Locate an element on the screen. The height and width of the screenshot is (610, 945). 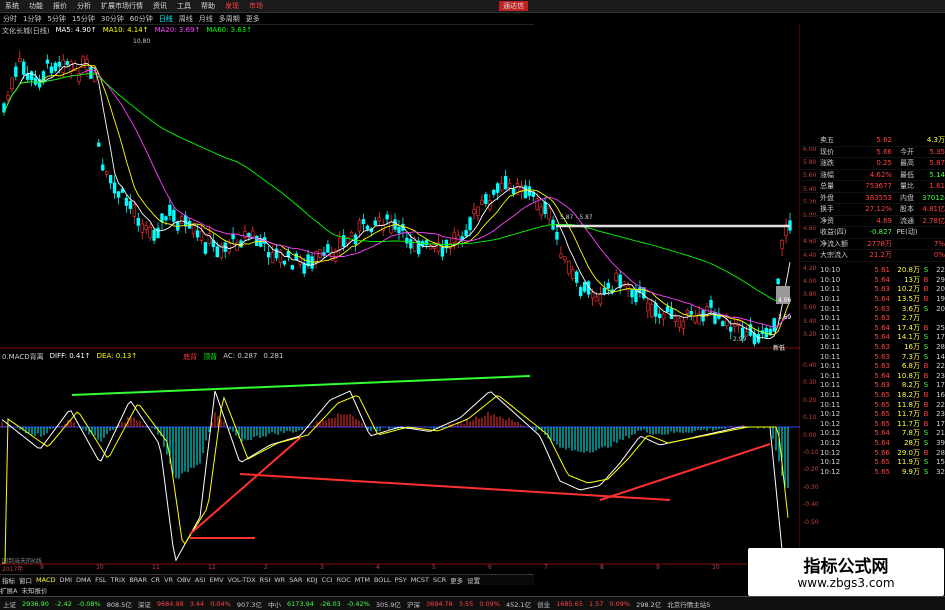
indicator-tab: MCST is located at coordinates (420, 580).